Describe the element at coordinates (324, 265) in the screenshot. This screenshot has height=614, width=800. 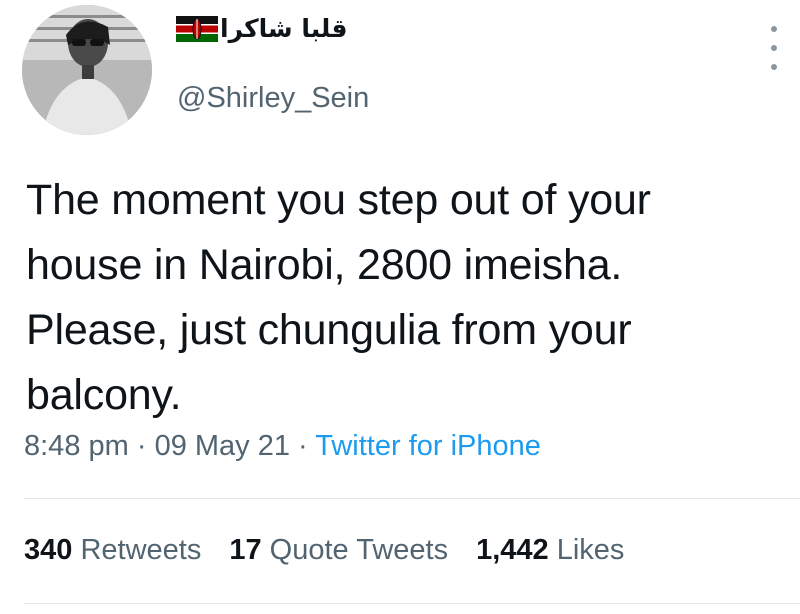
I see `tweet-line: house in Nairobi, 2800 imeisha.` at that location.